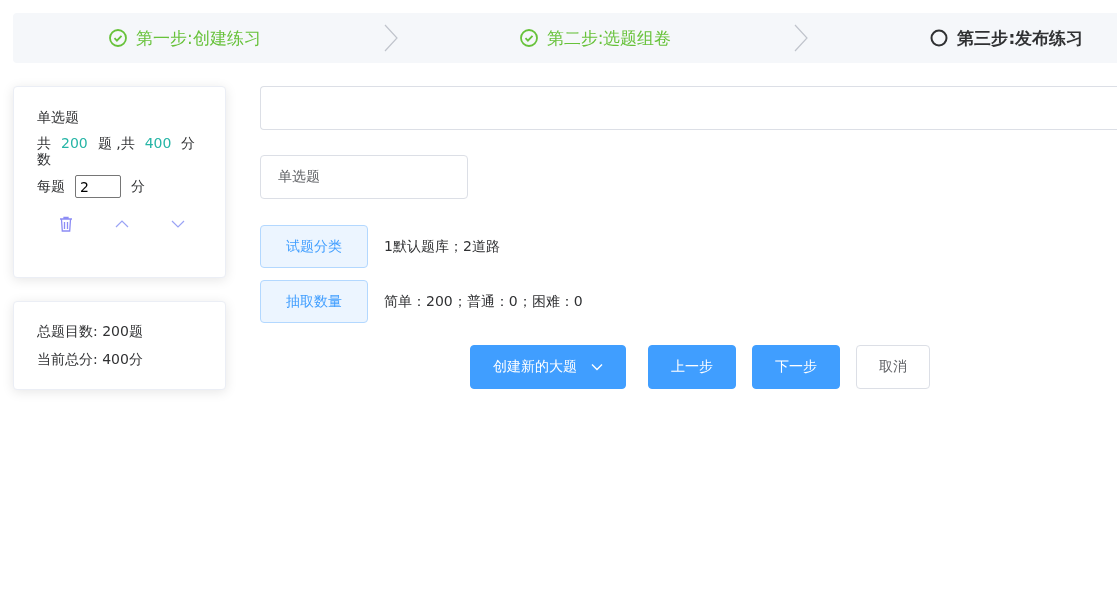 This screenshot has width=1117, height=602. I want to click on step-label: 第三步:发布练习, so click(1020, 38).